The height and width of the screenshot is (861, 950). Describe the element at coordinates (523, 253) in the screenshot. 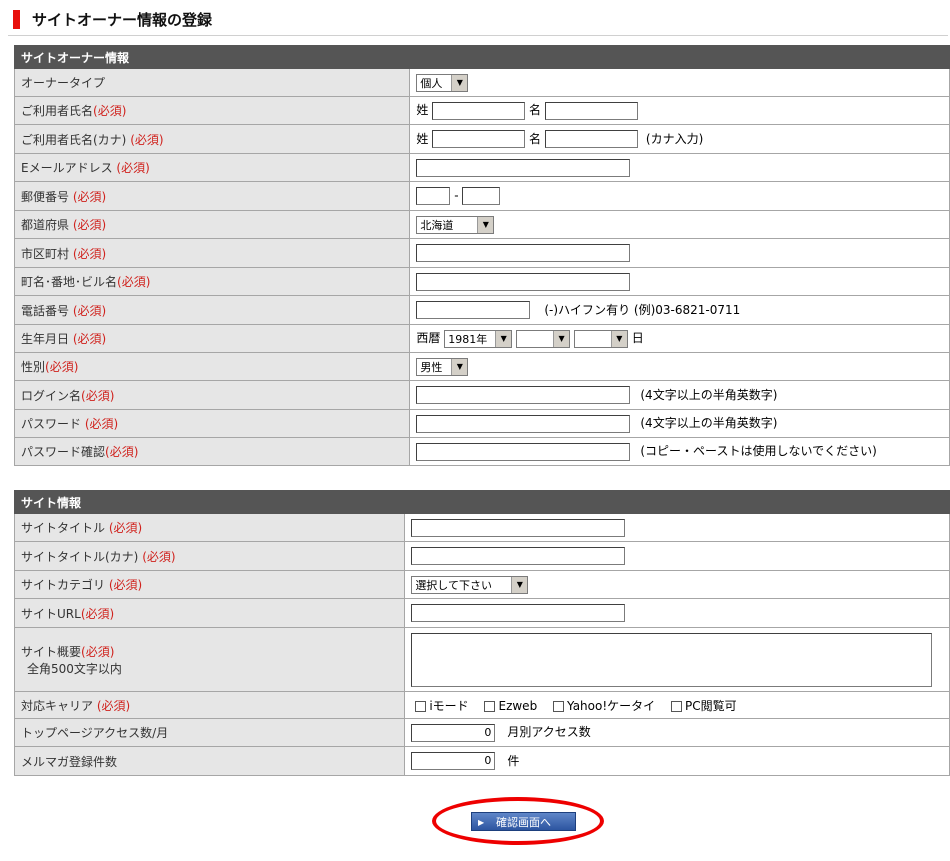

I see `city-input` at that location.